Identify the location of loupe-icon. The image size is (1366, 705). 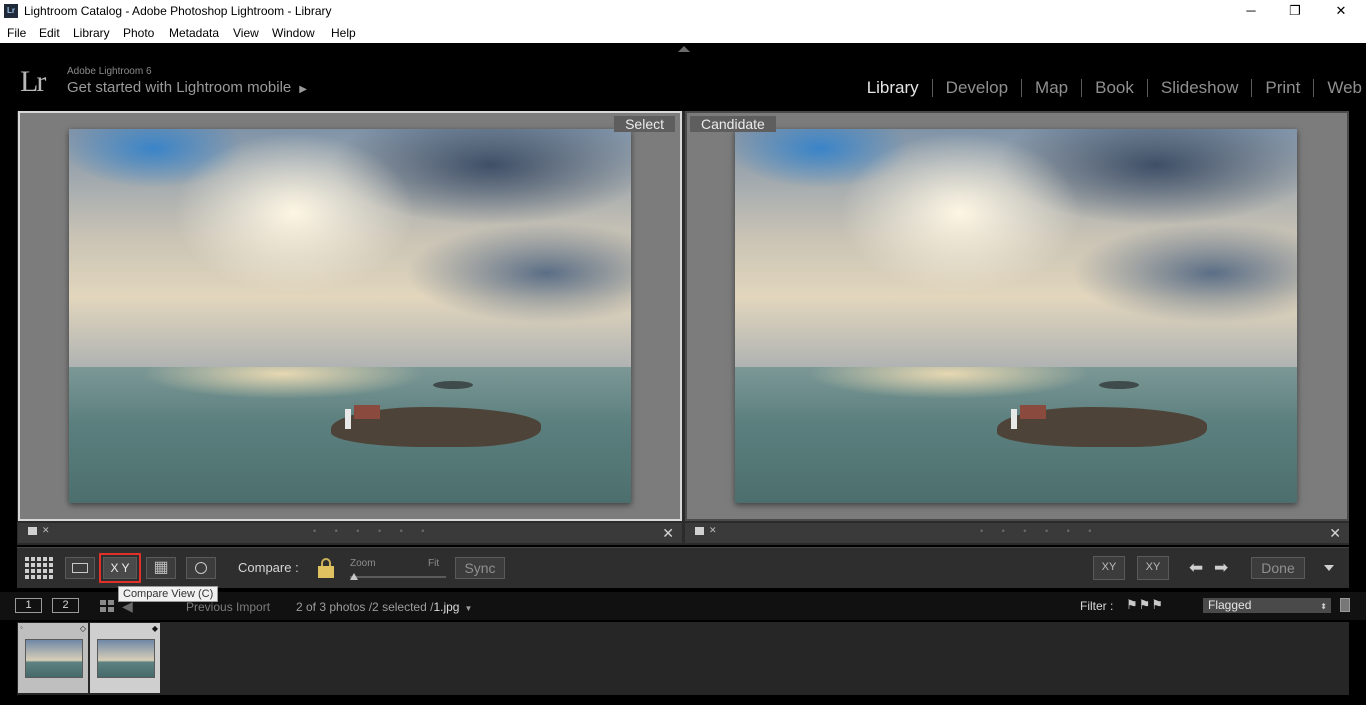
(80, 568).